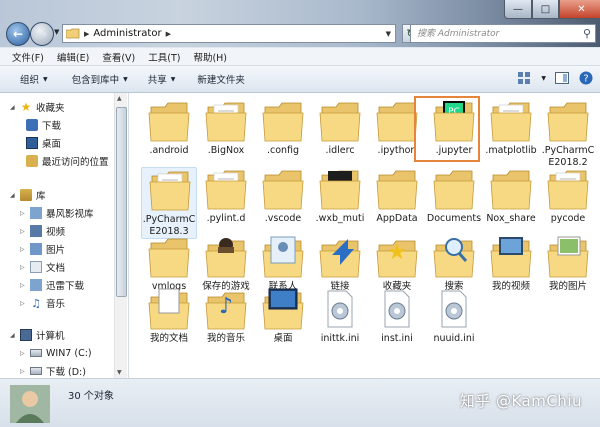 This screenshot has width=600, height=427. What do you see at coordinates (226, 128) in the screenshot?
I see `file-item: .BigNox` at bounding box center [226, 128].